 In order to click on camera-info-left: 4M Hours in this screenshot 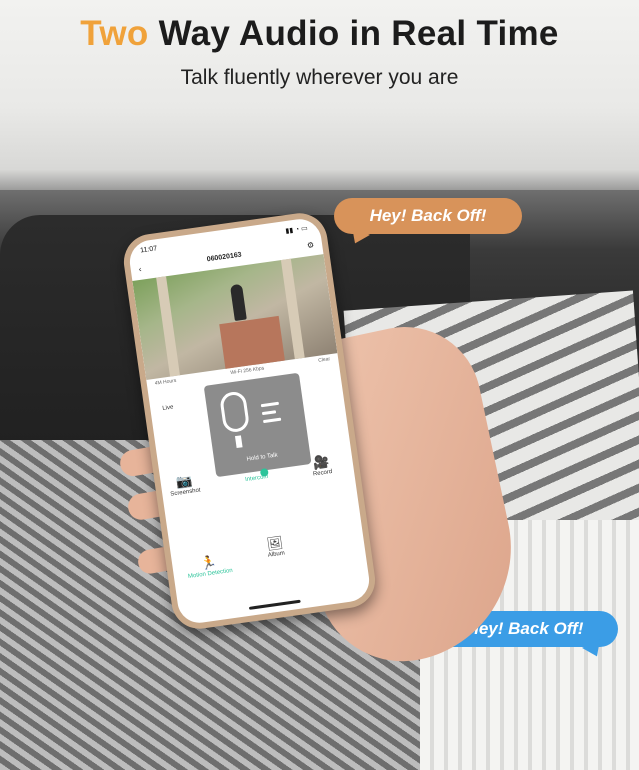, I will do `click(165, 382)`.